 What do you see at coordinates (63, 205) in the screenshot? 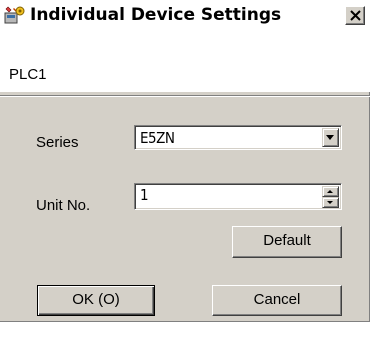
I see `unit-no-label: Unit No.` at bounding box center [63, 205].